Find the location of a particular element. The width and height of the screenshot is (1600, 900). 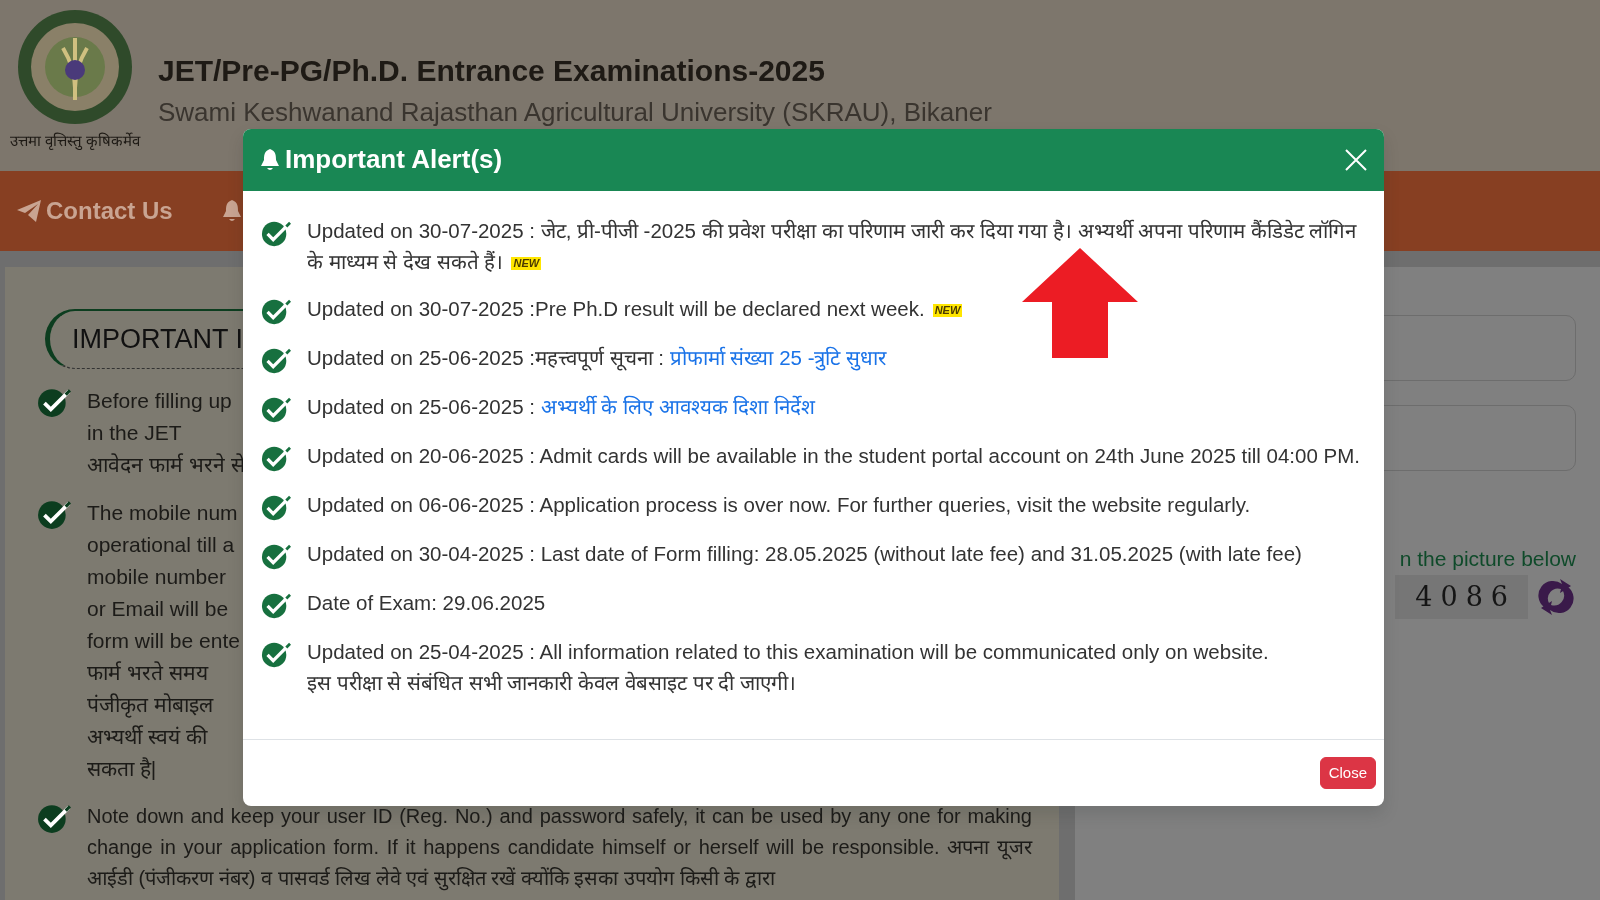

alert-text: Updated on 20-06-2025 : Admit cards will be available in the student portal account on 24th June 2025 till 04:00 PM. is located at coordinates (833, 456).